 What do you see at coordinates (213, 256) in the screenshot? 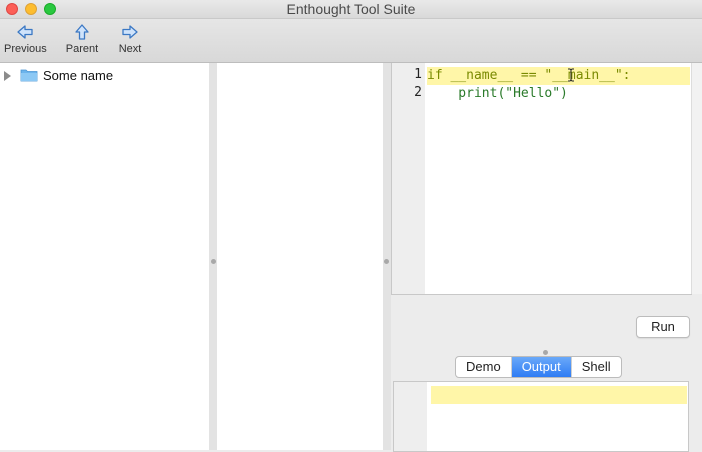
I see `left-splitter` at bounding box center [213, 256].